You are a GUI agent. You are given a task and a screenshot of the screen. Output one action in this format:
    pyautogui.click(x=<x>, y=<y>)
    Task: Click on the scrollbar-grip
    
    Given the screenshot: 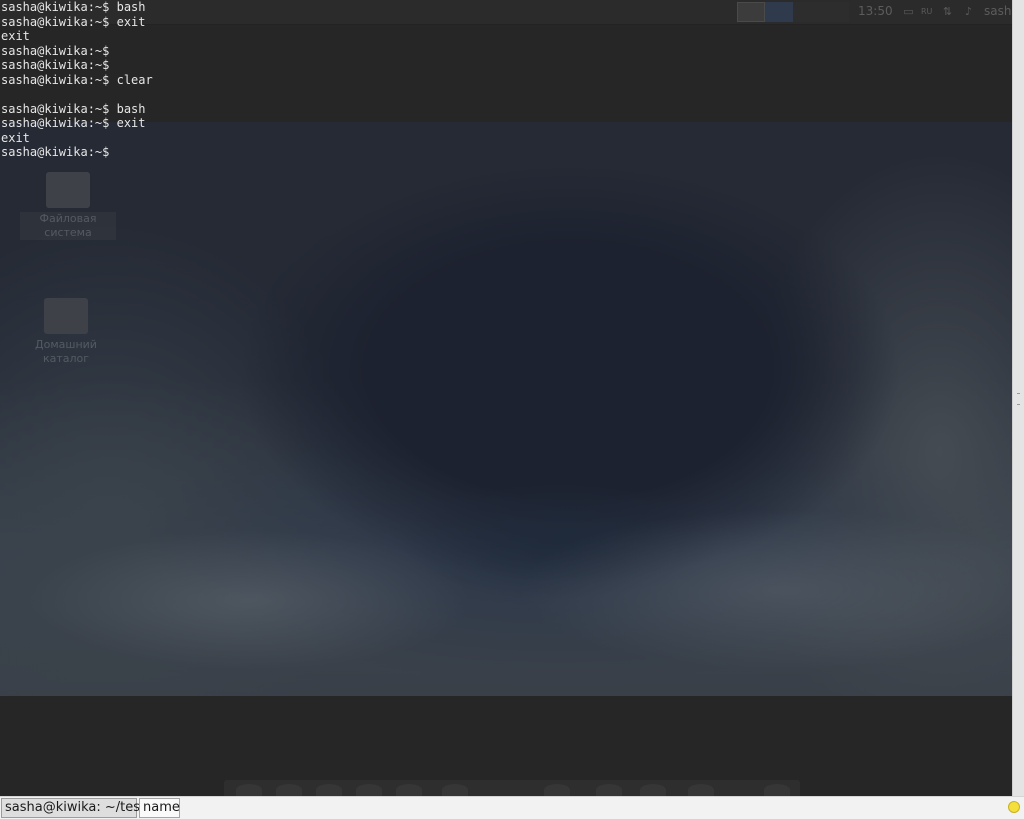 What is the action you would take?
    pyautogui.click(x=1018, y=399)
    